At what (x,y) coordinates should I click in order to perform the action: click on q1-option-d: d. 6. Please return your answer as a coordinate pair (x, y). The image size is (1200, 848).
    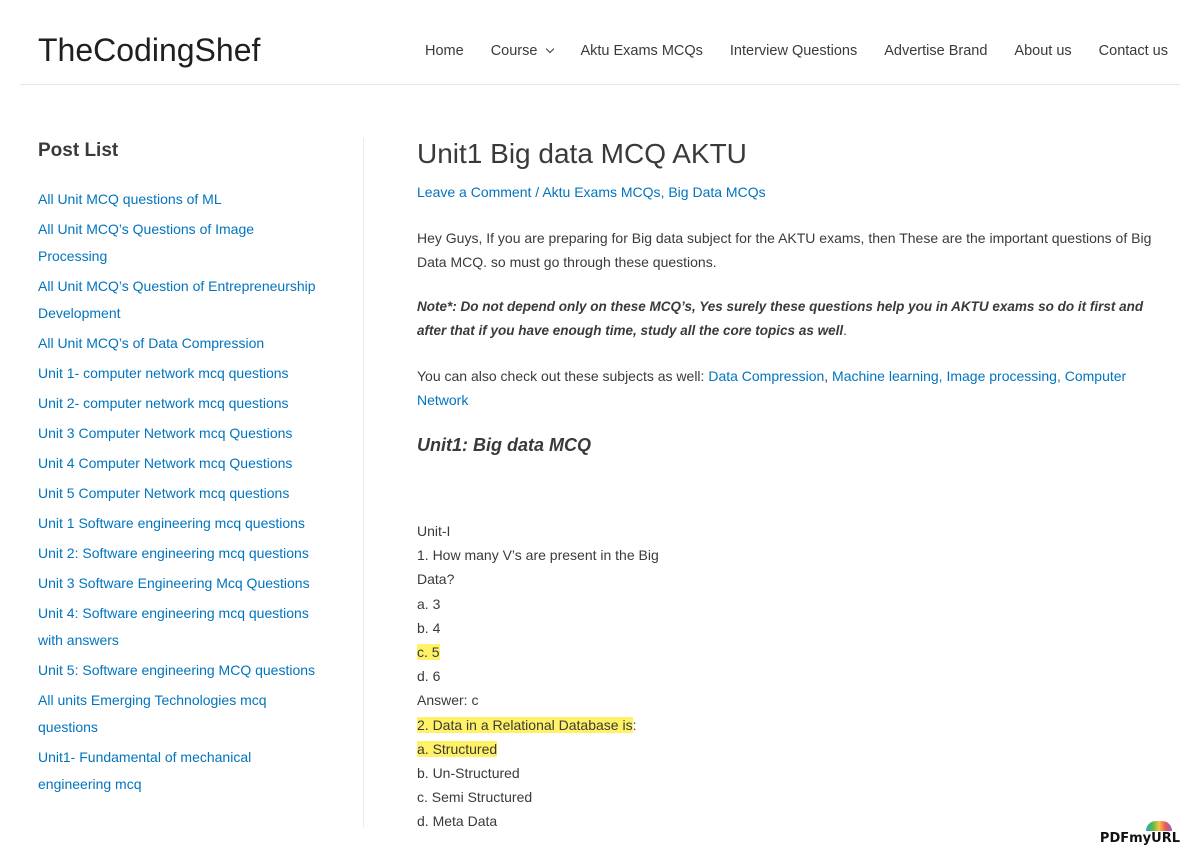
    Looking at the image, I should click on (429, 676).